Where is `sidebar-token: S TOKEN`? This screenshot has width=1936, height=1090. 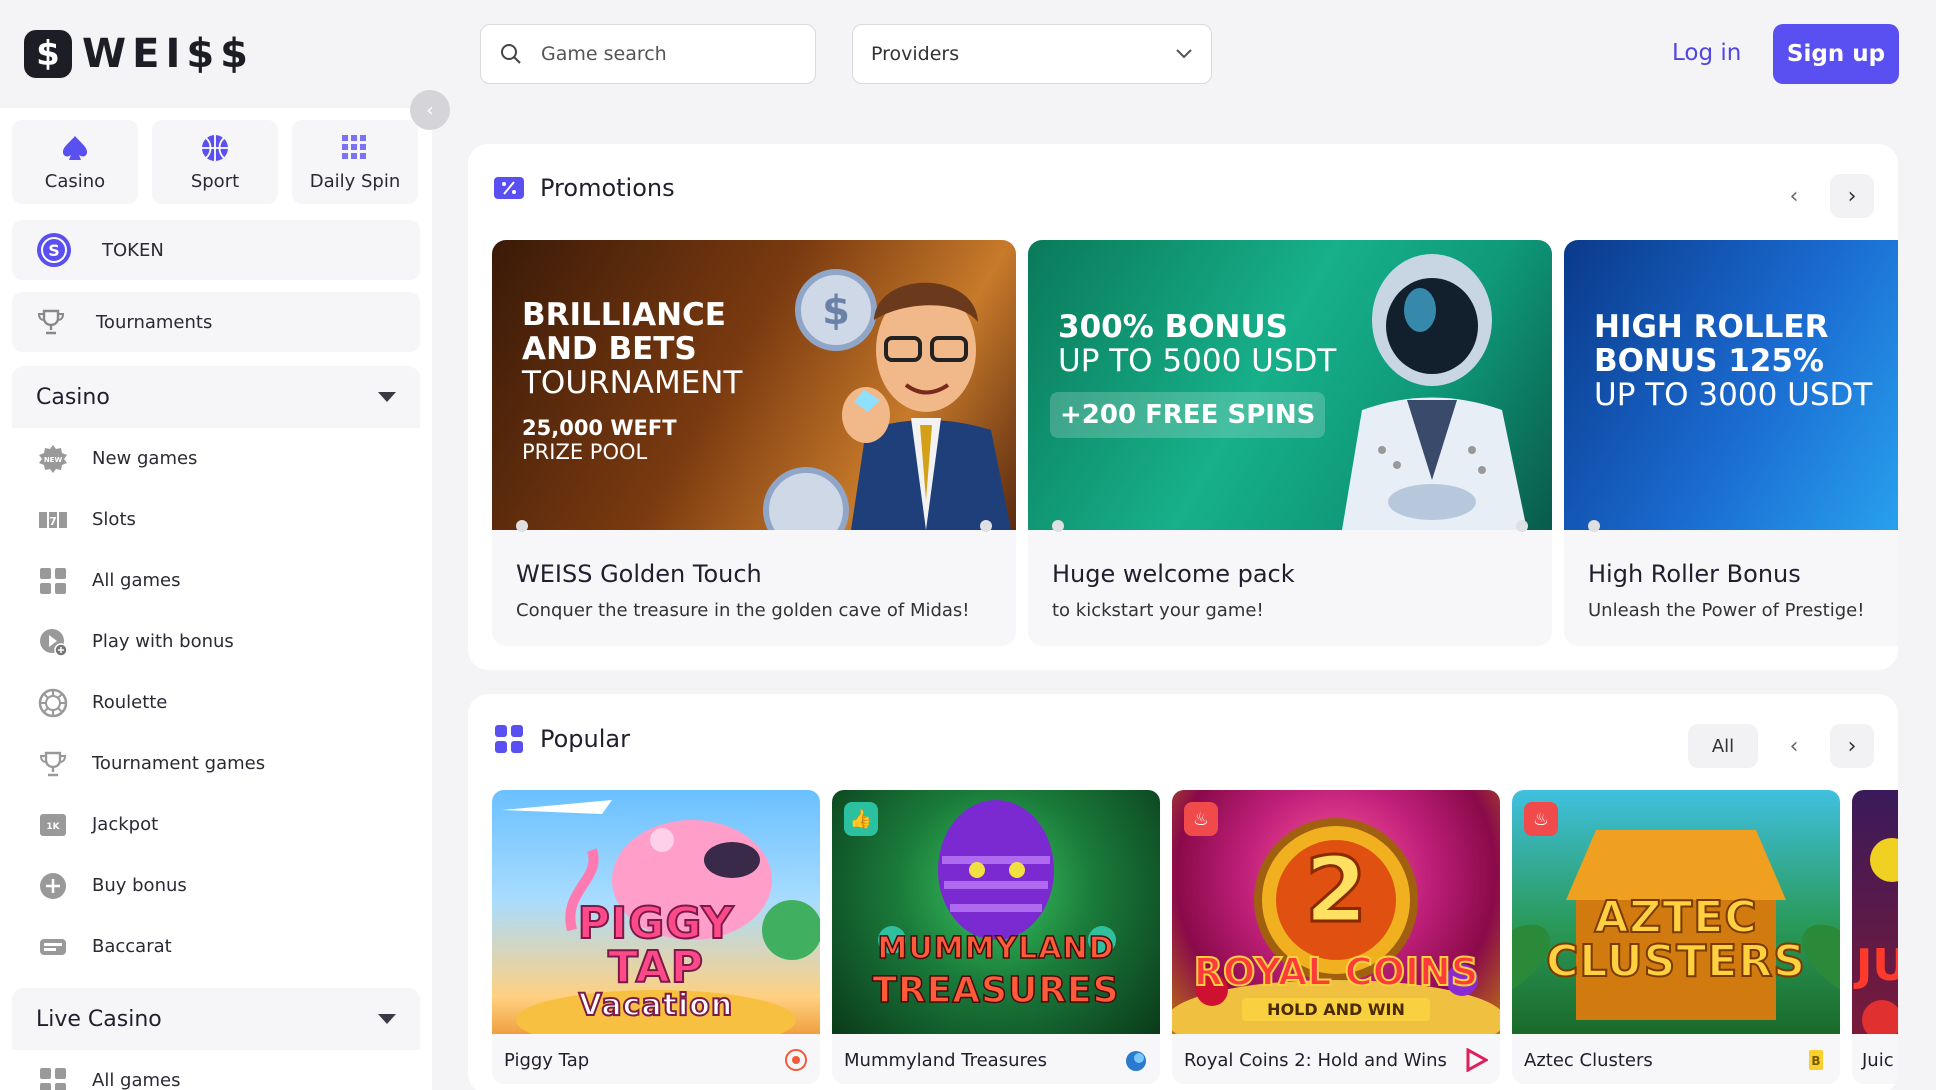 sidebar-token: S TOKEN is located at coordinates (216, 250).